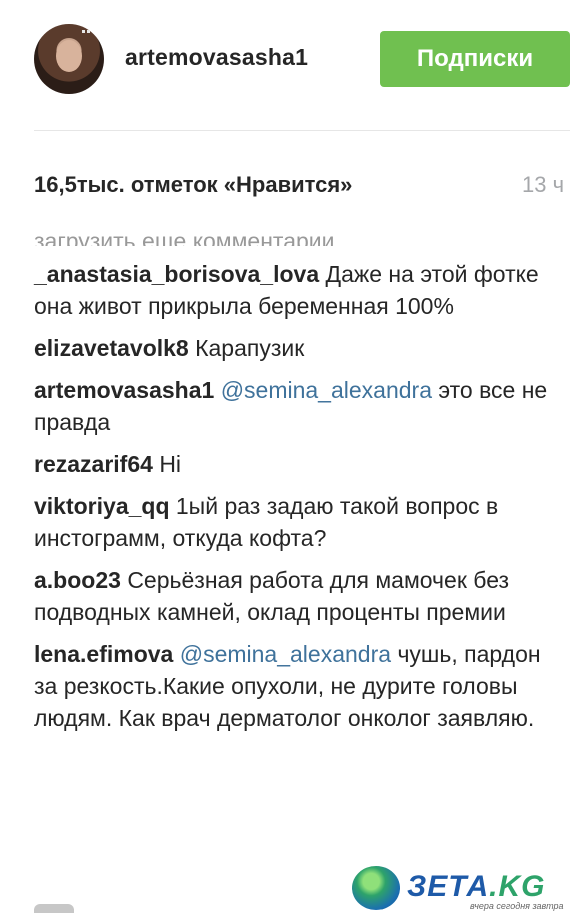 This screenshot has width=570, height=913. I want to click on watermark-brand-name: ЗЕТА, so click(448, 886).